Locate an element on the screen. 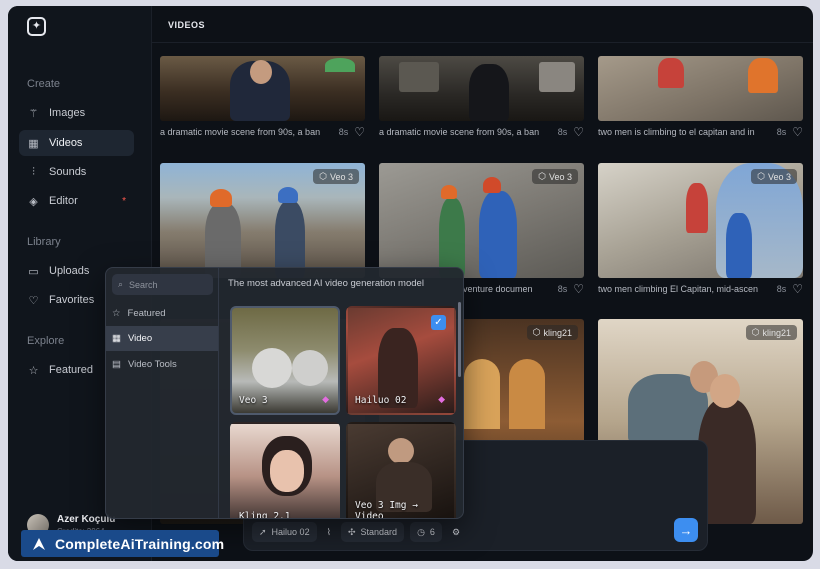  sidebar-item-videos: ▦ Videos is located at coordinates (76, 143).